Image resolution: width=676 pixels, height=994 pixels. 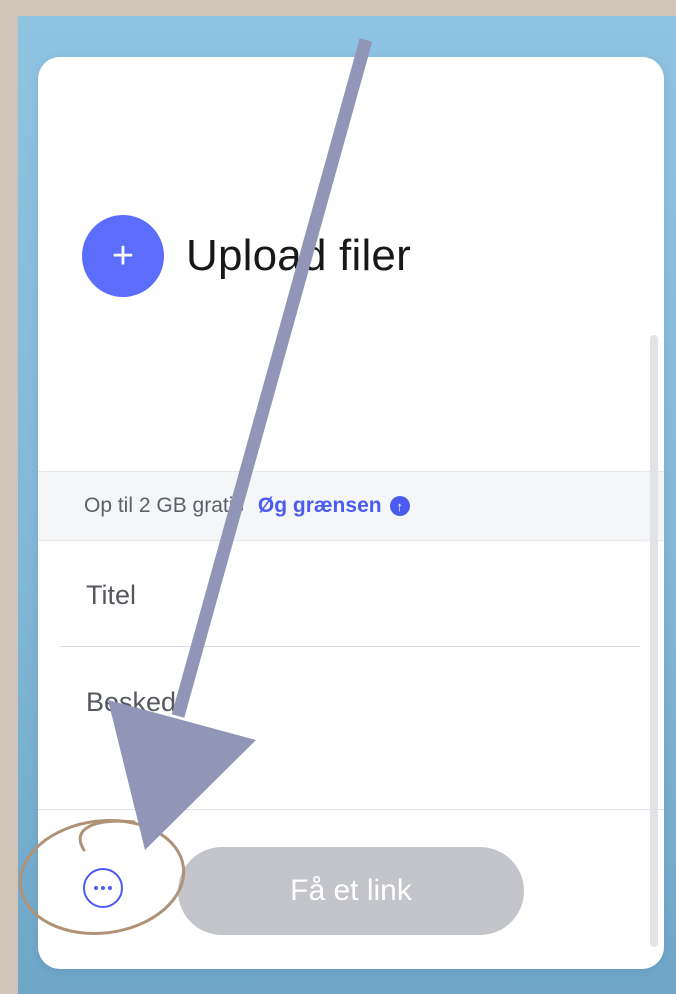 I want to click on message-input, so click(x=350, y=730).